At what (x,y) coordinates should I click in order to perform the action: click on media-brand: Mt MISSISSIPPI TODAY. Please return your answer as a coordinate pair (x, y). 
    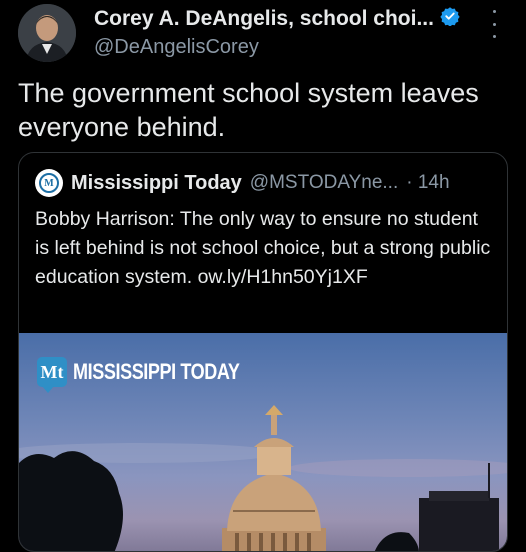
    Looking at the image, I should click on (156, 375).